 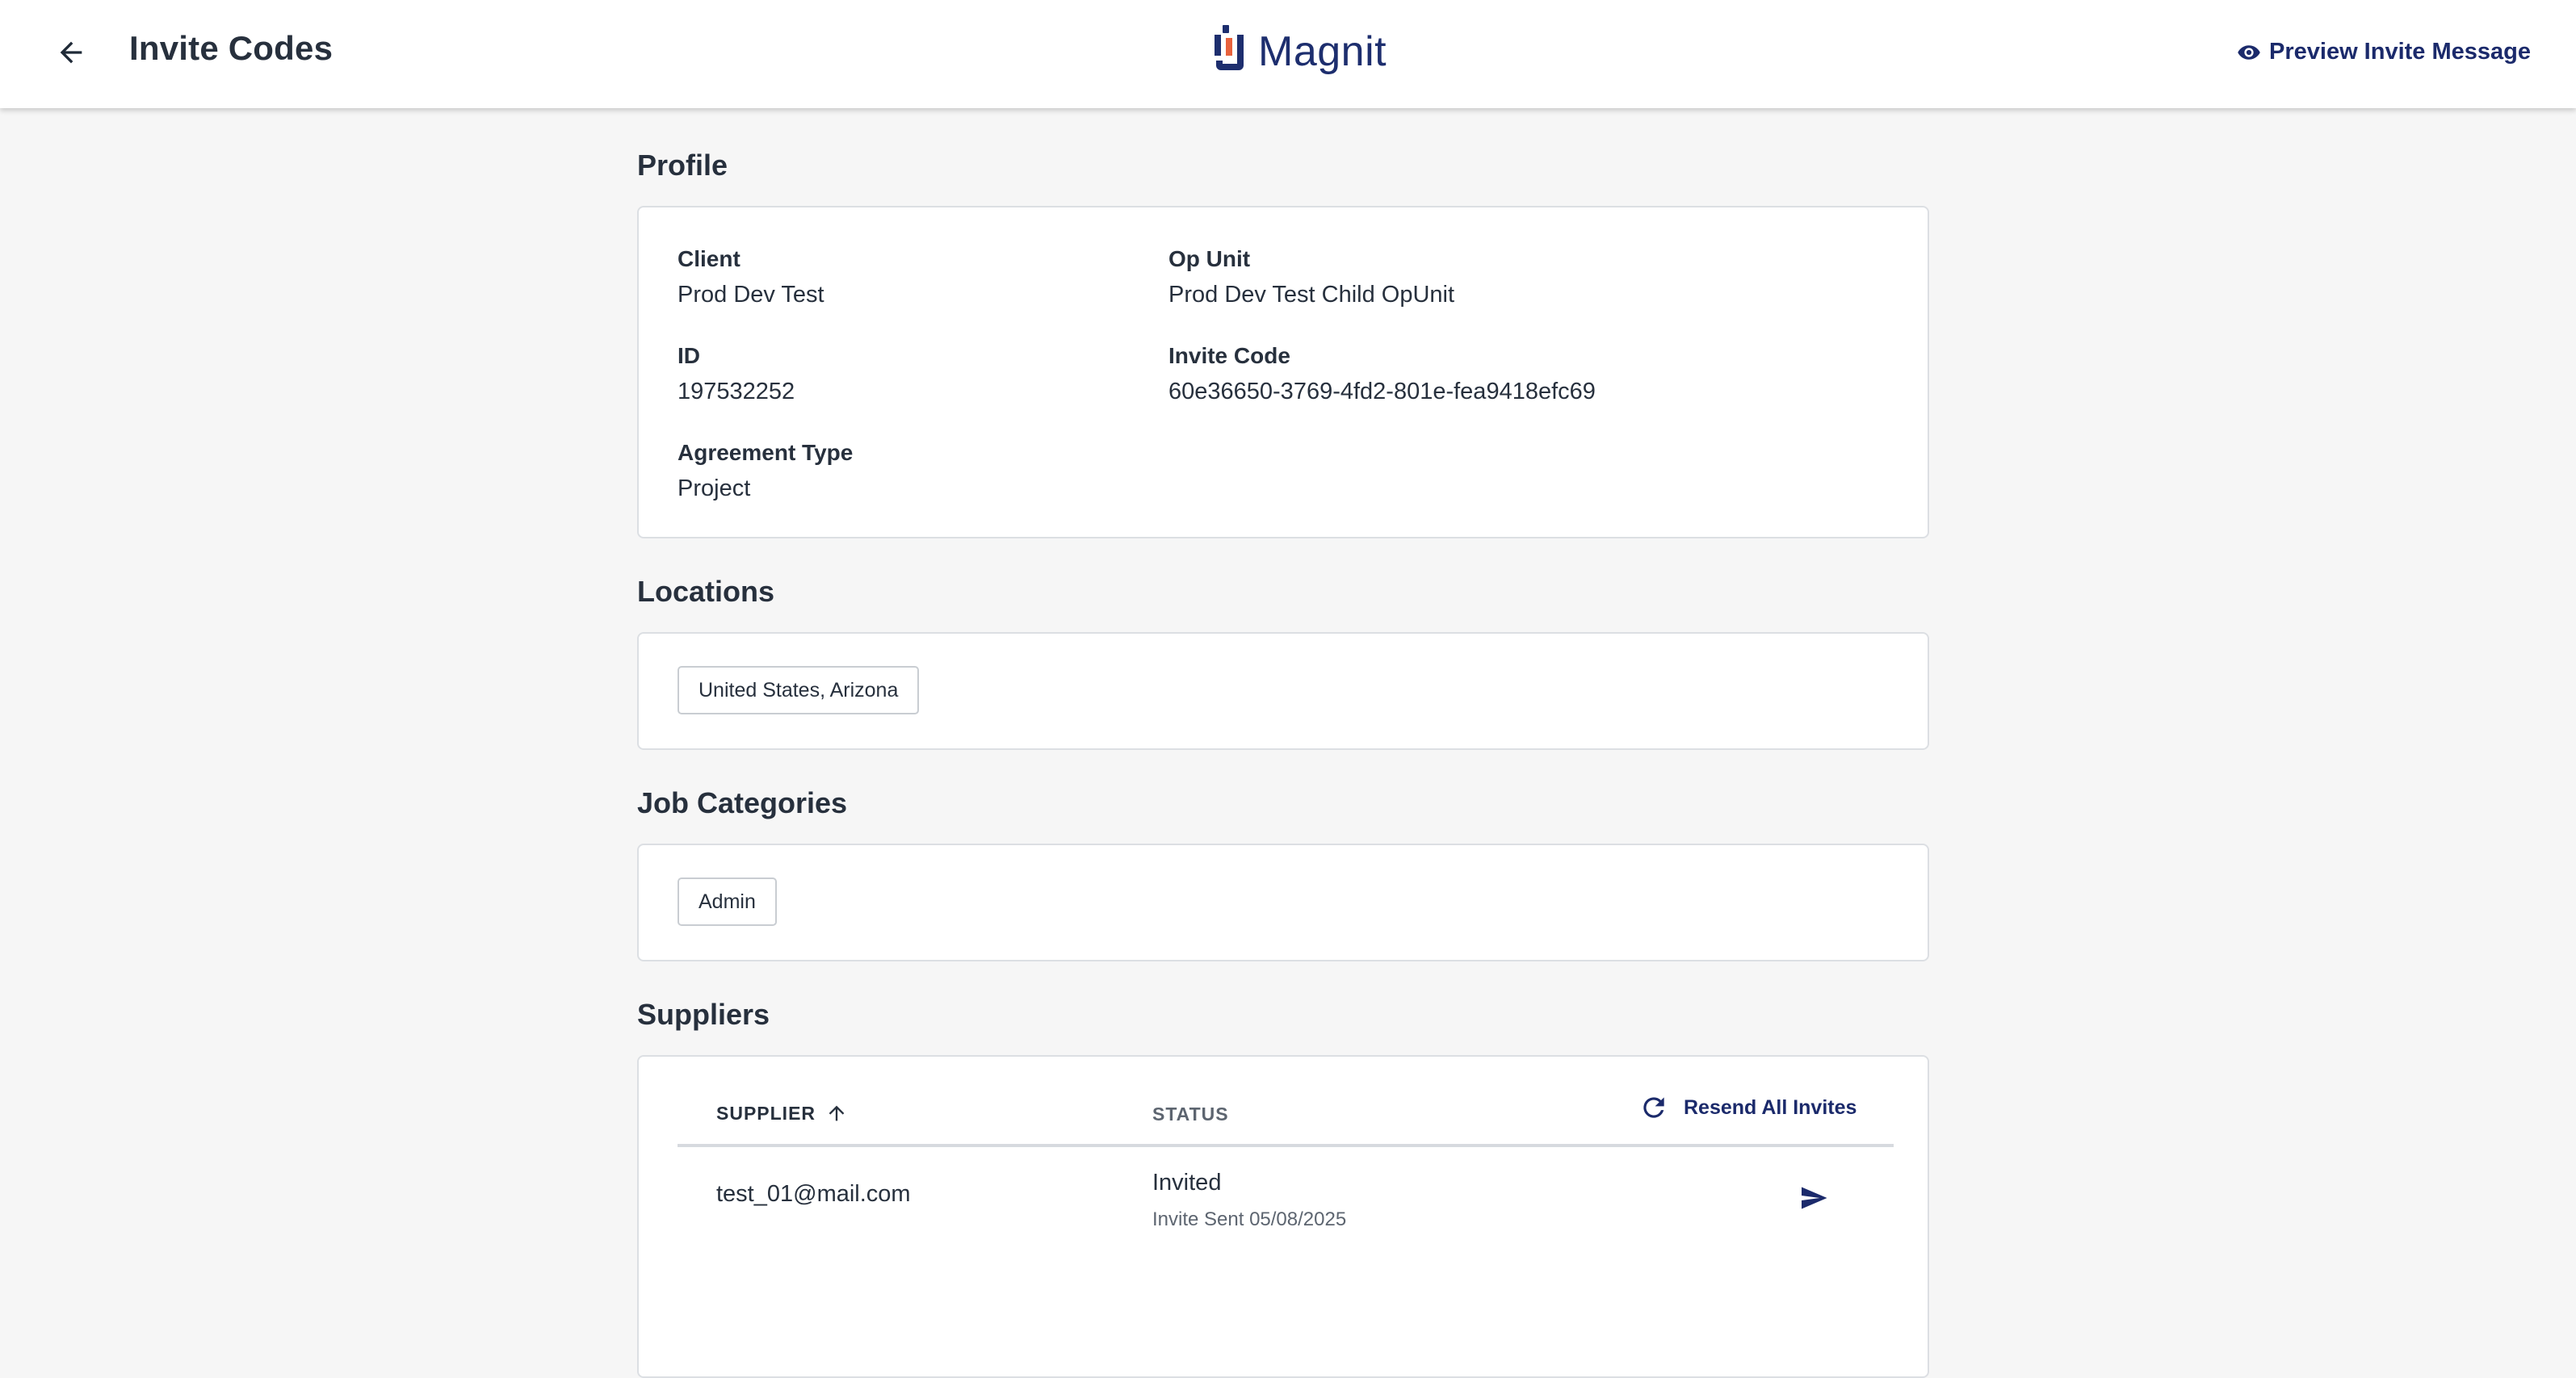 I want to click on table-header-divider, so click(x=1286, y=1145).